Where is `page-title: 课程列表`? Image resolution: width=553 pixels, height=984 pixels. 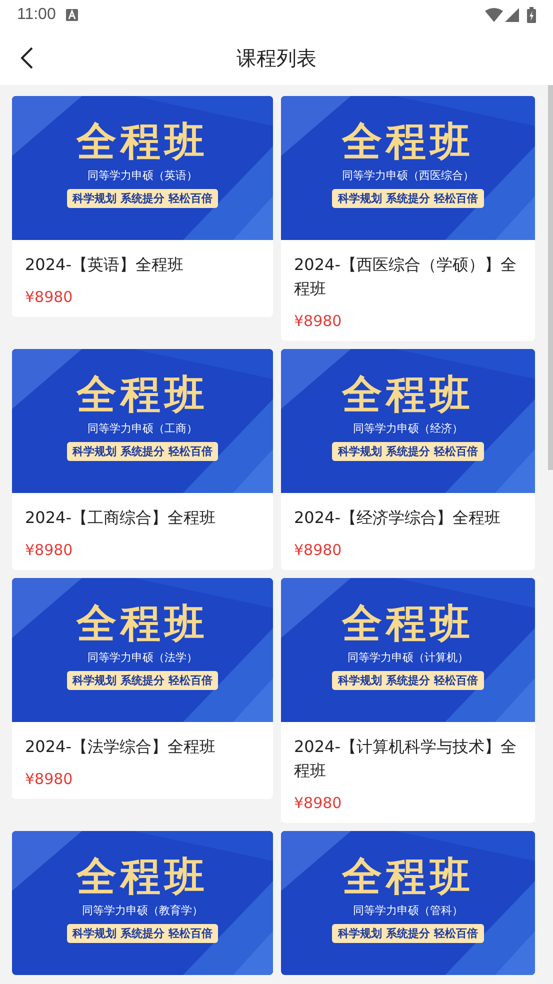 page-title: 课程列表 is located at coordinates (276, 58).